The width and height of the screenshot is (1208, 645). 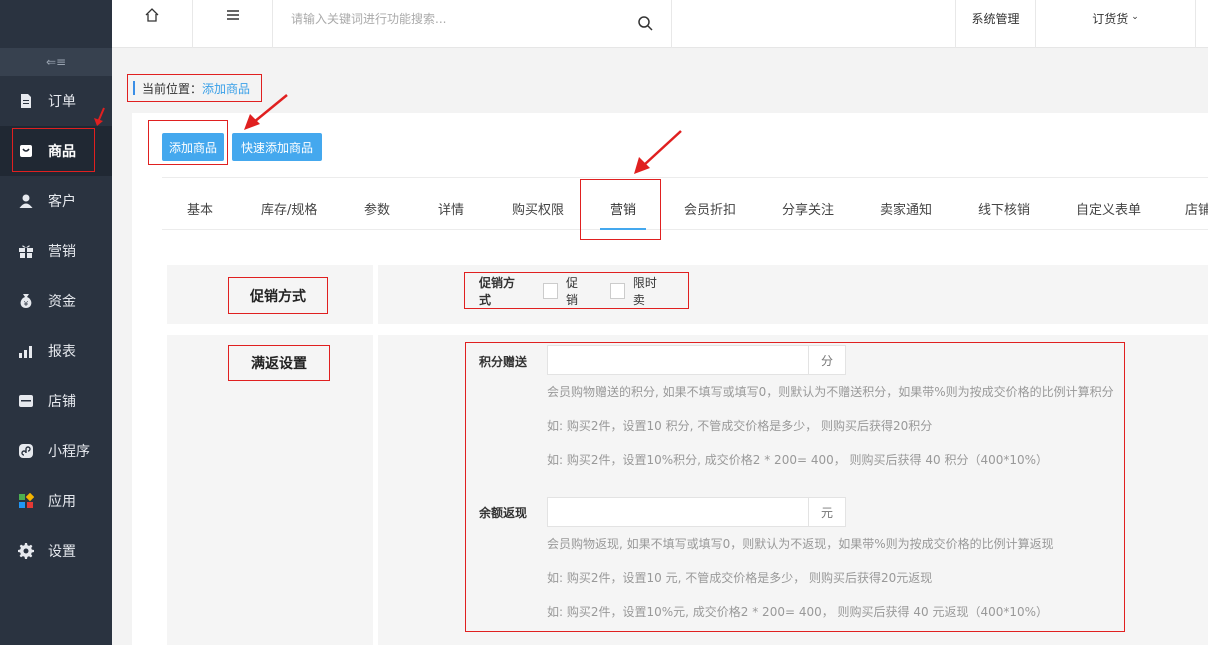 I want to click on topbar-edge, so click(x=1202, y=24).